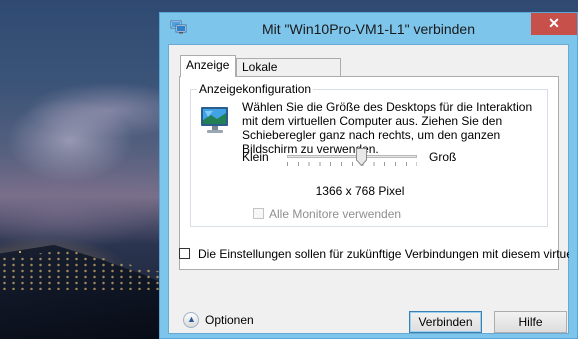 This screenshot has height=339, width=578. What do you see at coordinates (191, 320) in the screenshot?
I see `chevron-up-icon: ▲` at bounding box center [191, 320].